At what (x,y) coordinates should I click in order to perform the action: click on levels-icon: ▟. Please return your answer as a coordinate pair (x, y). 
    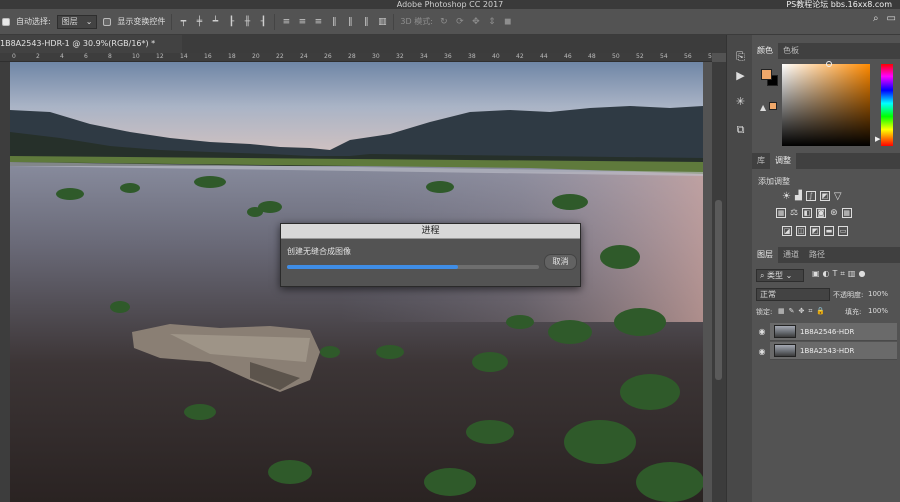
    Looking at the image, I should click on (798, 196).